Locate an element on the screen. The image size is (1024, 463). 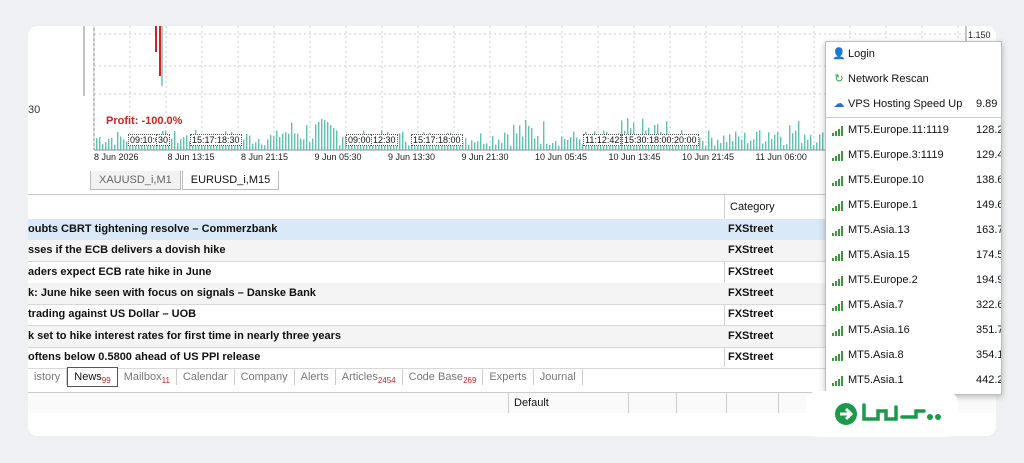
chart-tab-xauusd: XAUUSD_i,M1 is located at coordinates (135, 180).